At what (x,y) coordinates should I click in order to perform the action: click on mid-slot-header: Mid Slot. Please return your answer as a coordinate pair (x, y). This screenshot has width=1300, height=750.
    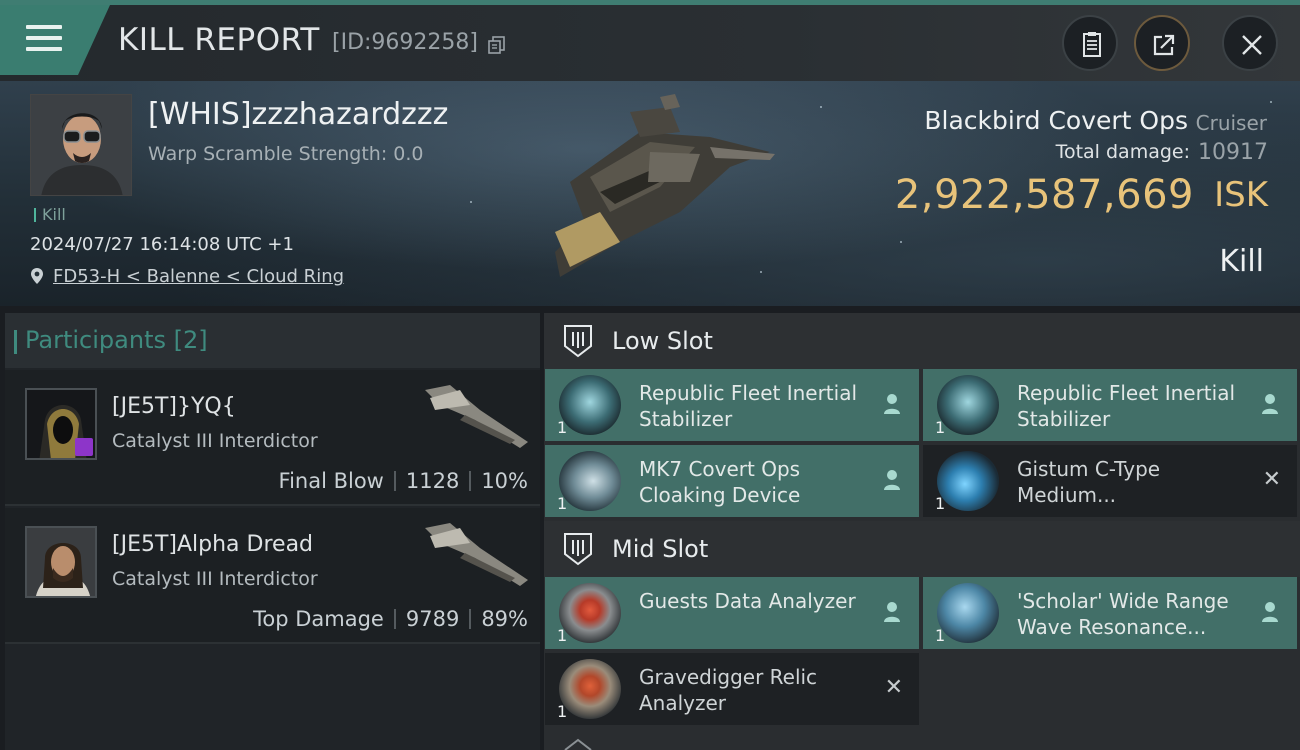
    Looking at the image, I should click on (922, 549).